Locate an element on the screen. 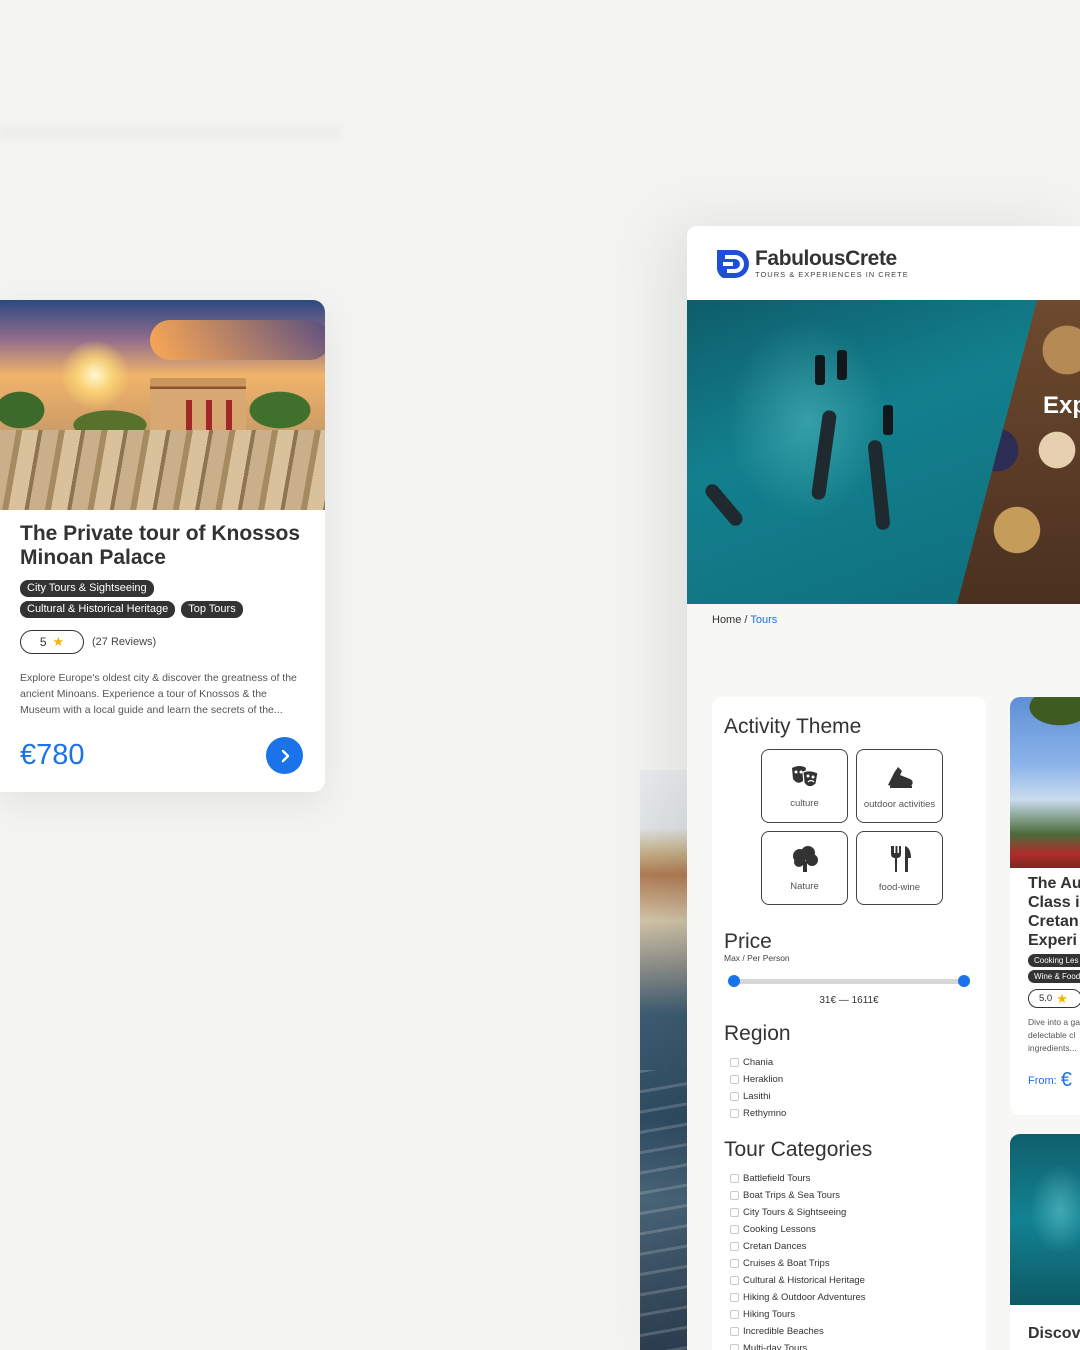 The image size is (1080, 1350). checkbox-item: Cretan Dances is located at coordinates (849, 1246).